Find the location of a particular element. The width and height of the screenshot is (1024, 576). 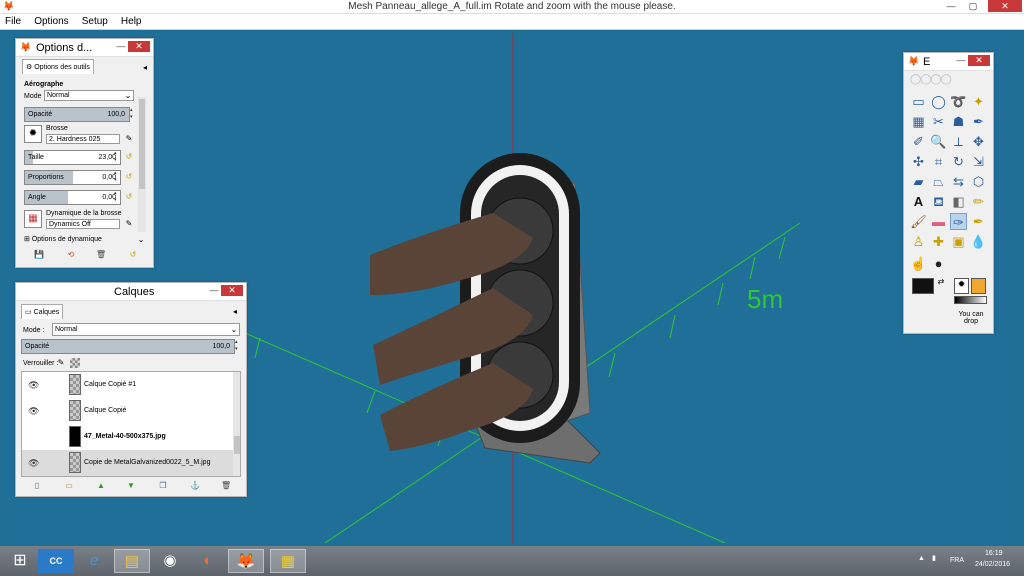

brush-indicator-icon: ✹ is located at coordinates (961, 286).